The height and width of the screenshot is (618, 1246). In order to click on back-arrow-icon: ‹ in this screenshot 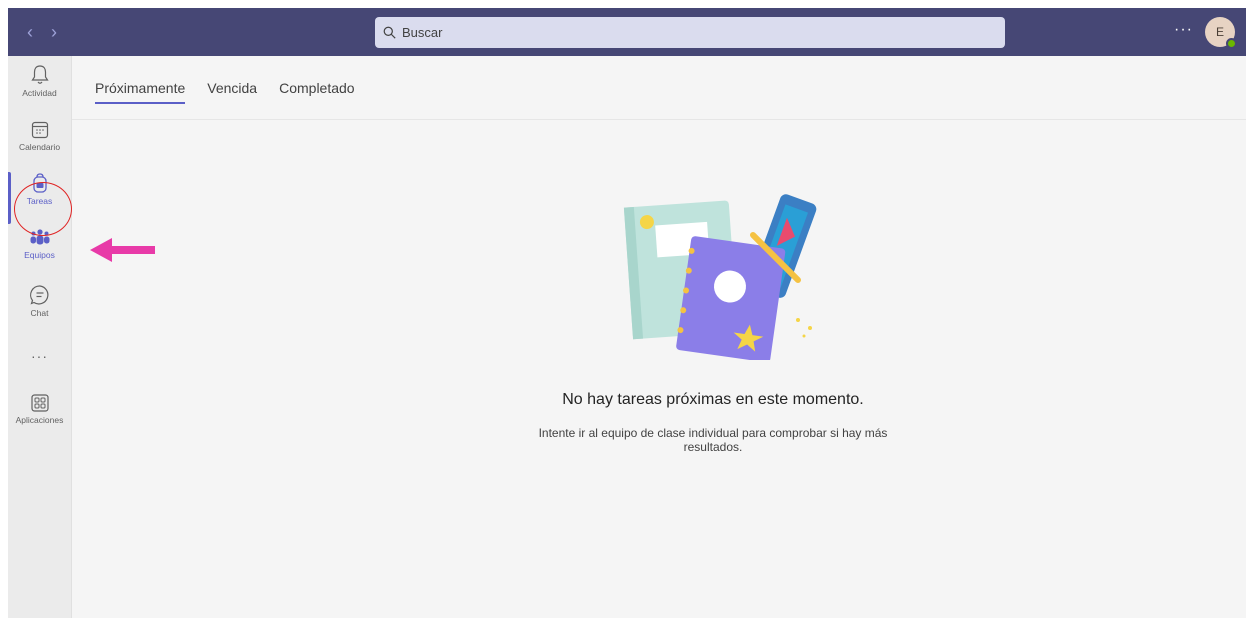, I will do `click(30, 32)`.